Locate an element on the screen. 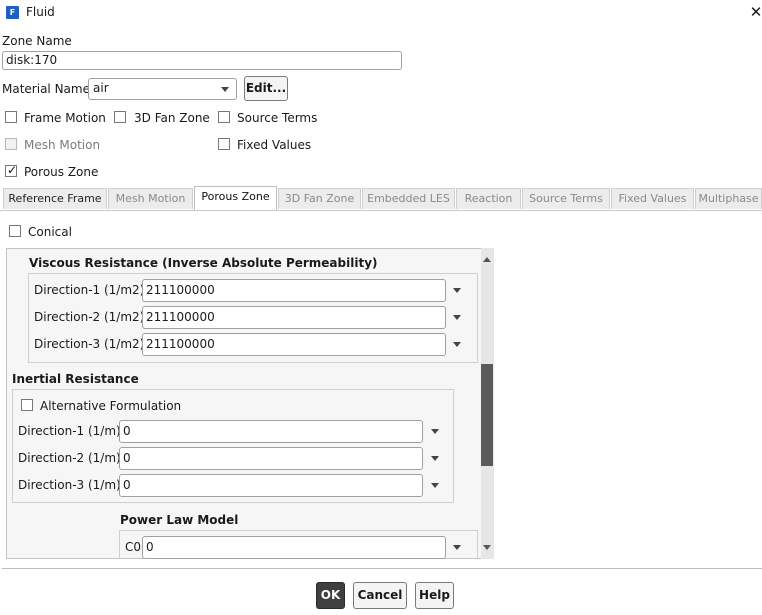  conical-label: Conical is located at coordinates (50, 232).